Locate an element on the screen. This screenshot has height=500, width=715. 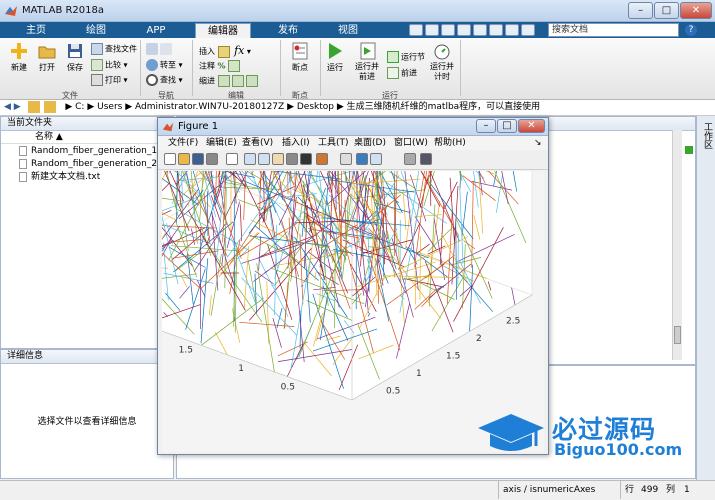
save-button: 保存 is located at coordinates (75, 57).